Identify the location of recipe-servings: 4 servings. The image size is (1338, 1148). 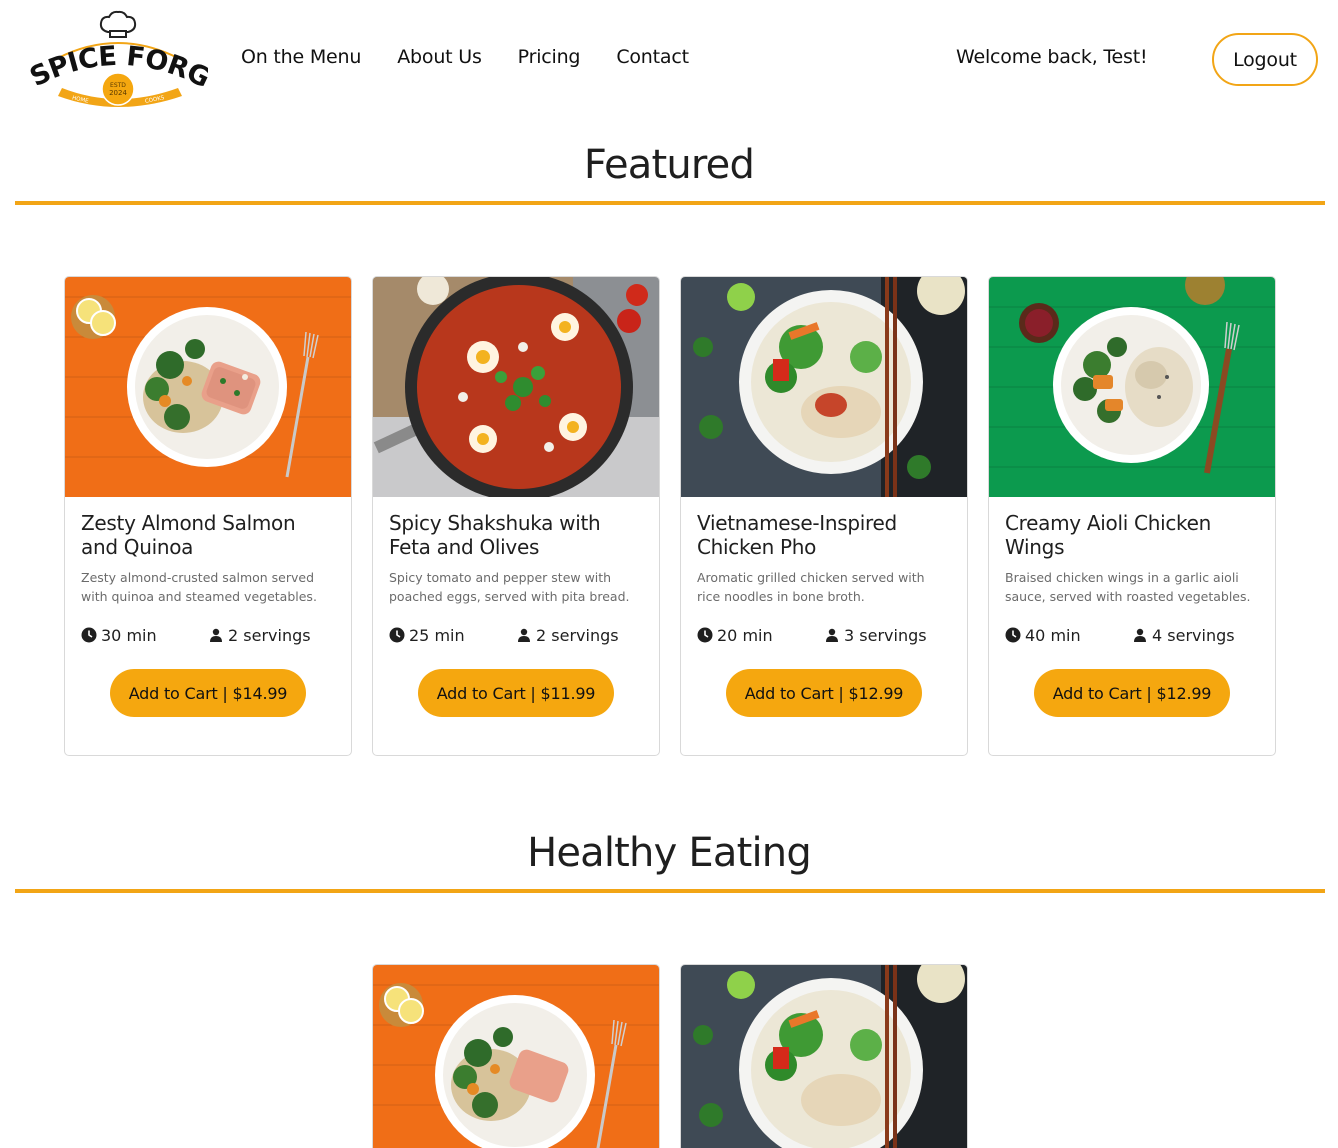
(1184, 635).